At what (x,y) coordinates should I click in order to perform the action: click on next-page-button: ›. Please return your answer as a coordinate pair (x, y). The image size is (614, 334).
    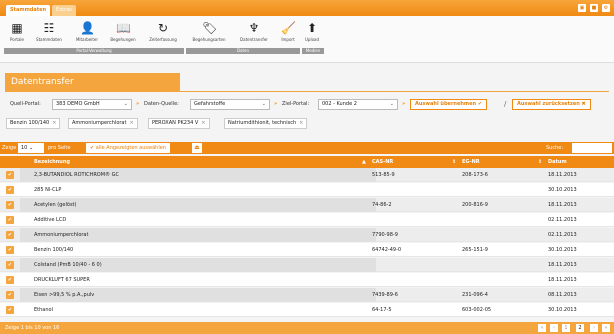
    Looking at the image, I should click on (594, 328).